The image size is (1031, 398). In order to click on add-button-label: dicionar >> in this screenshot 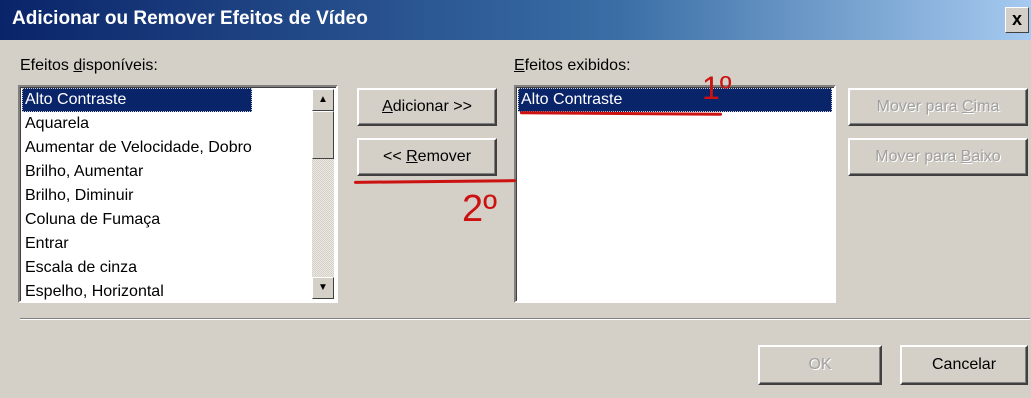, I will do `click(432, 106)`.